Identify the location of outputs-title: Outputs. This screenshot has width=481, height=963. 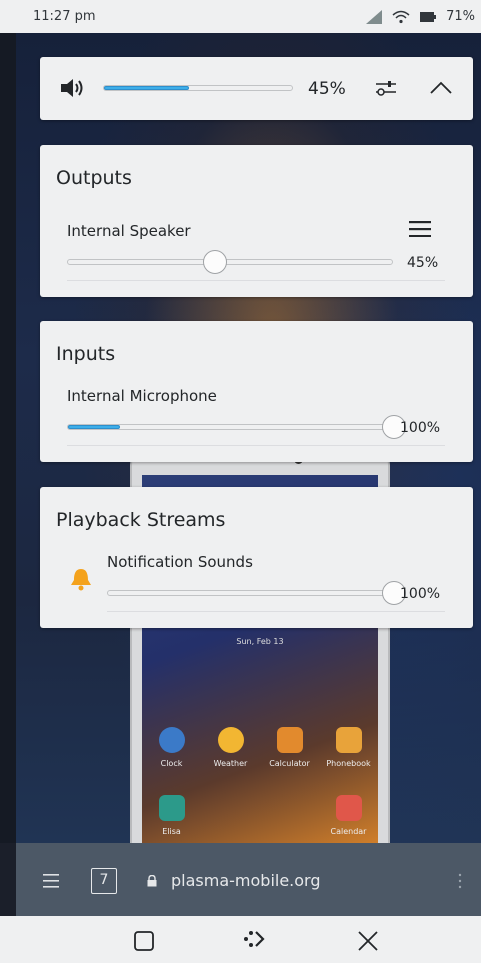
(94, 178).